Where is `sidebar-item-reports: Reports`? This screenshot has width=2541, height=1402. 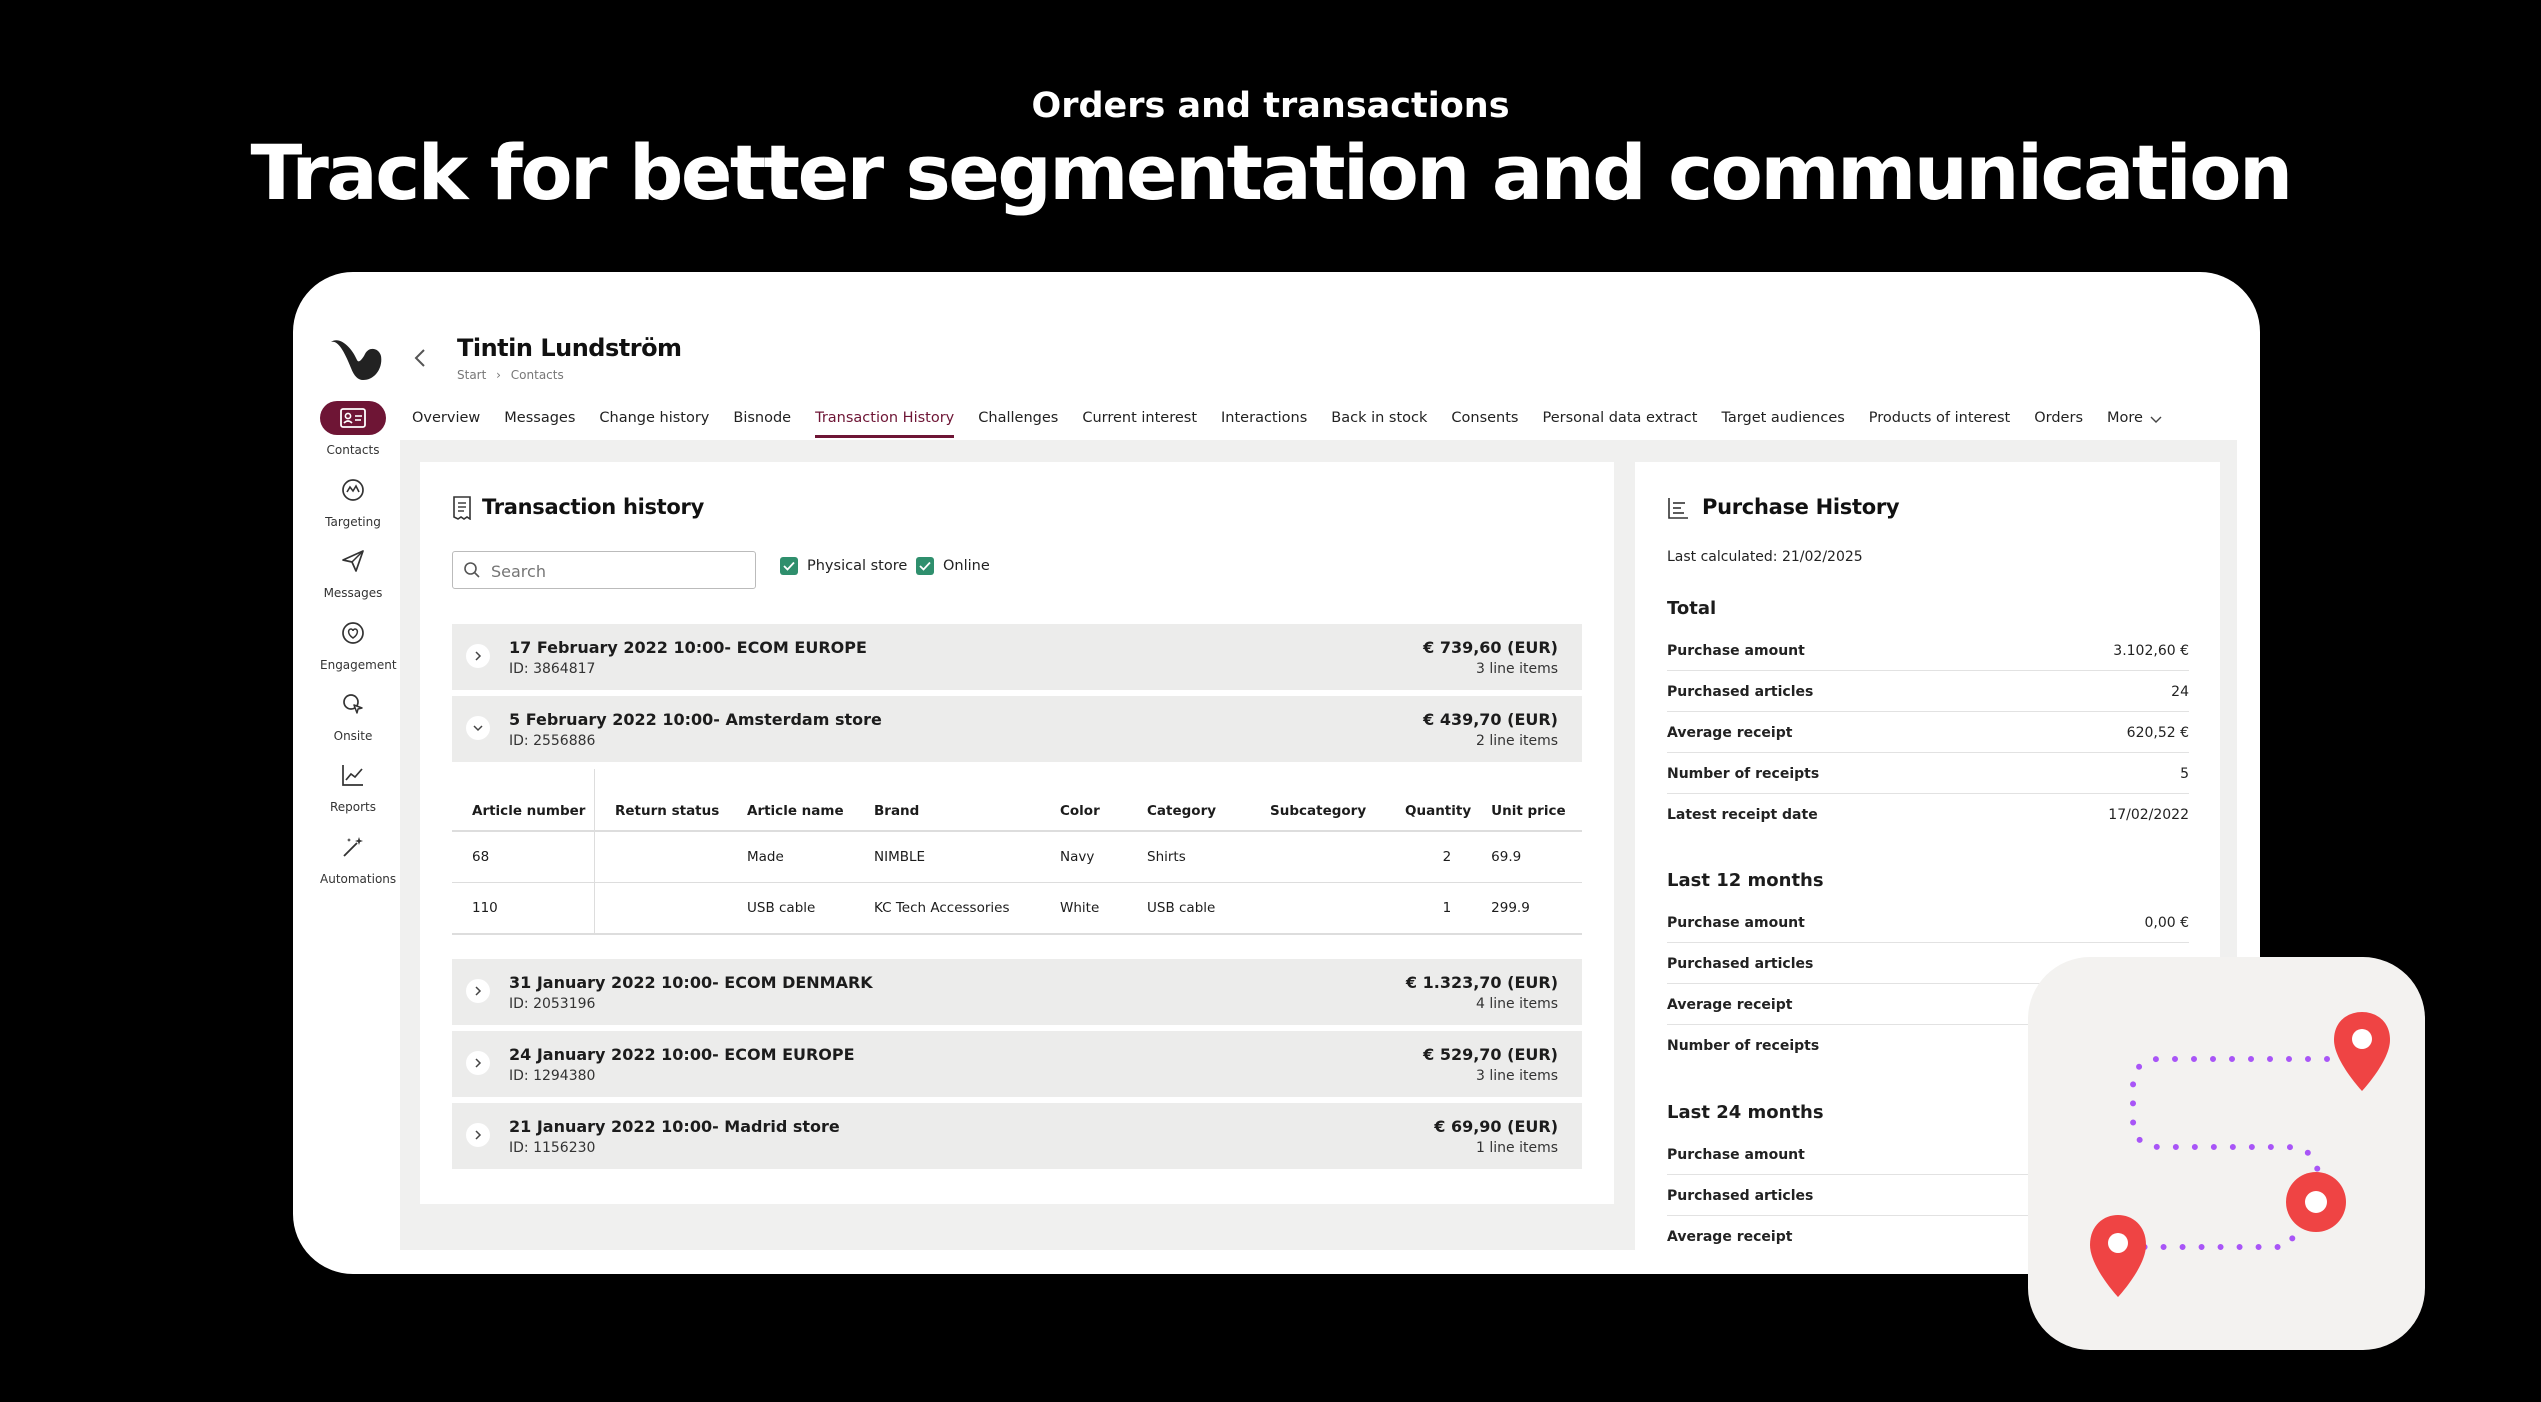
sidebar-item-reports: Reports is located at coordinates (353, 786).